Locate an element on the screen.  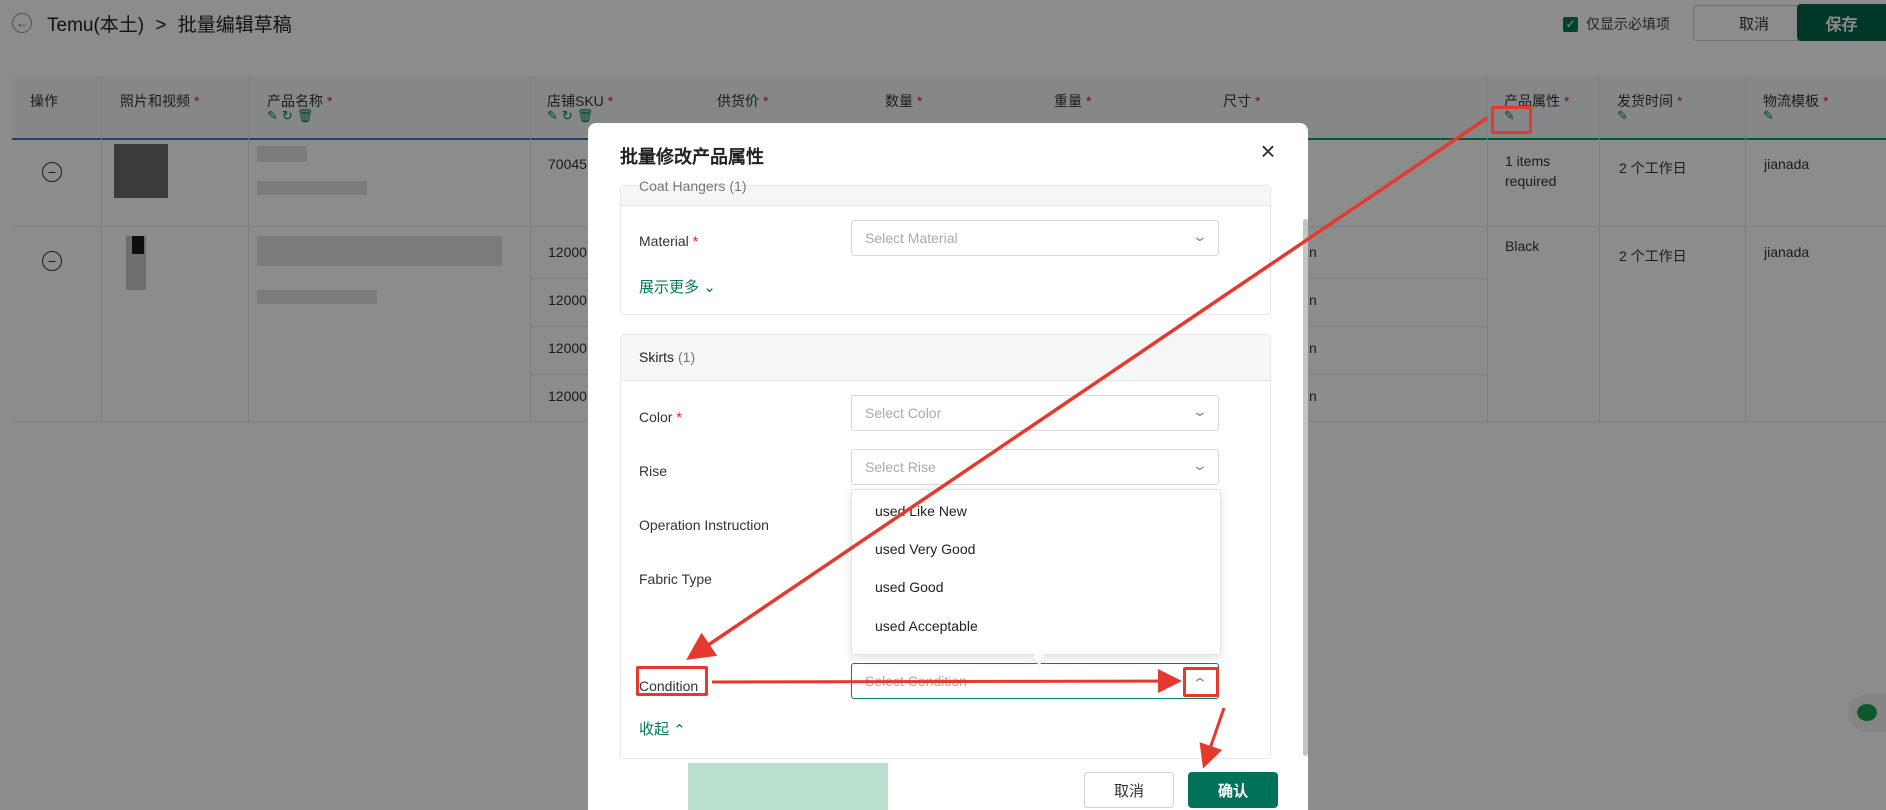
section-title: Skirts (1) is located at coordinates (667, 357).